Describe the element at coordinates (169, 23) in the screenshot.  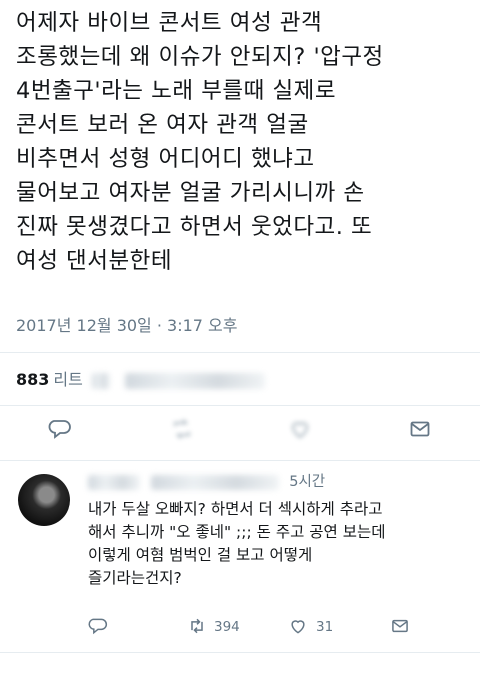
I see `tweet-text-line: 어제자 바이브 콘서트 여성 관객` at that location.